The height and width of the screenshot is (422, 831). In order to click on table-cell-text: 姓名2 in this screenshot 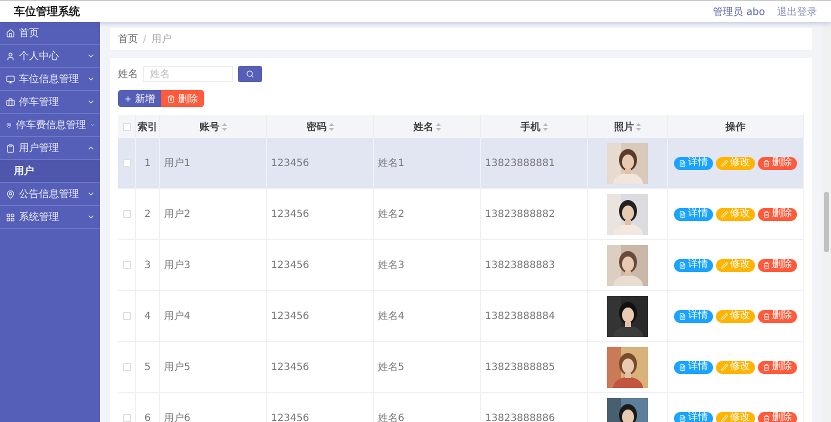, I will do `click(391, 214)`.